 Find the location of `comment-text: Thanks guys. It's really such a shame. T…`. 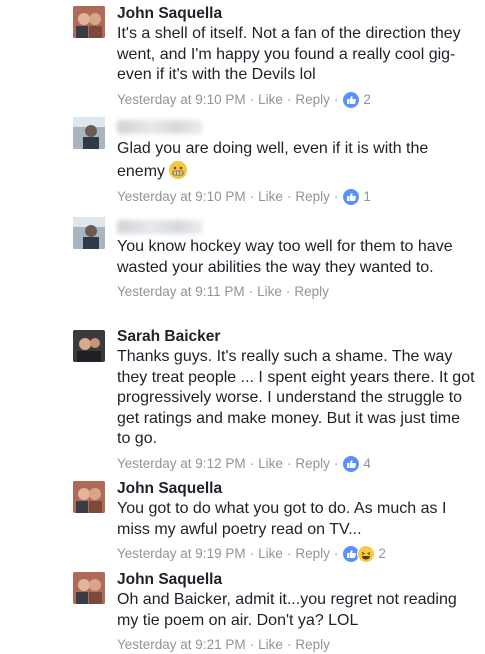

comment-text: Thanks guys. It's really such a shame. T… is located at coordinates (296, 397).